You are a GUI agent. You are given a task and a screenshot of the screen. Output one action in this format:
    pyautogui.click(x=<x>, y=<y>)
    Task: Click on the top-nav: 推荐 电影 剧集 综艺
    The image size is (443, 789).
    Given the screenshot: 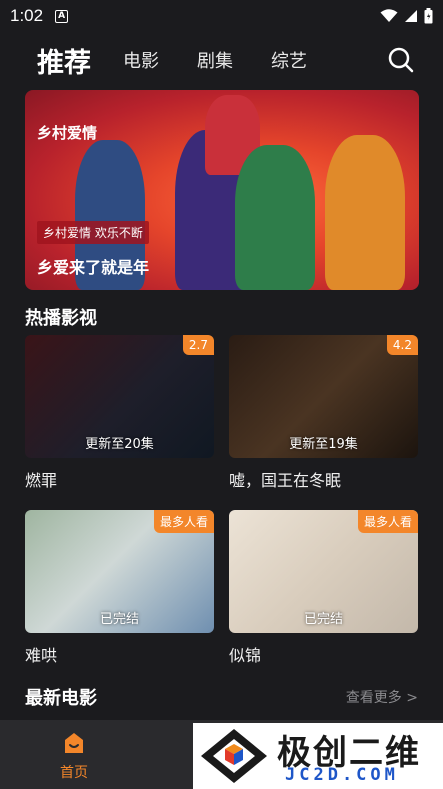 What is the action you would take?
    pyautogui.click(x=221, y=60)
    